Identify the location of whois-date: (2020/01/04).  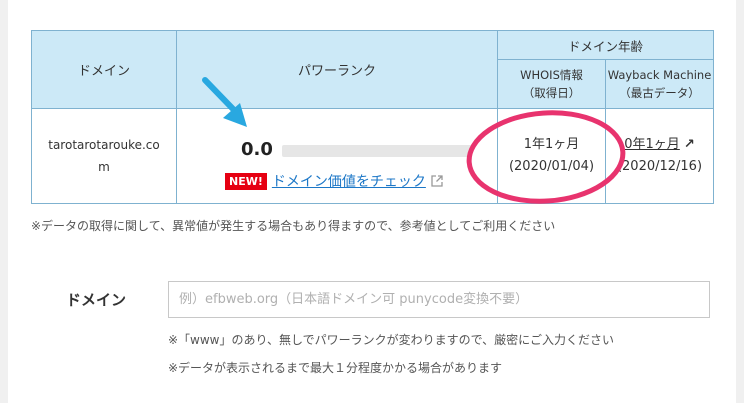
(551, 166).